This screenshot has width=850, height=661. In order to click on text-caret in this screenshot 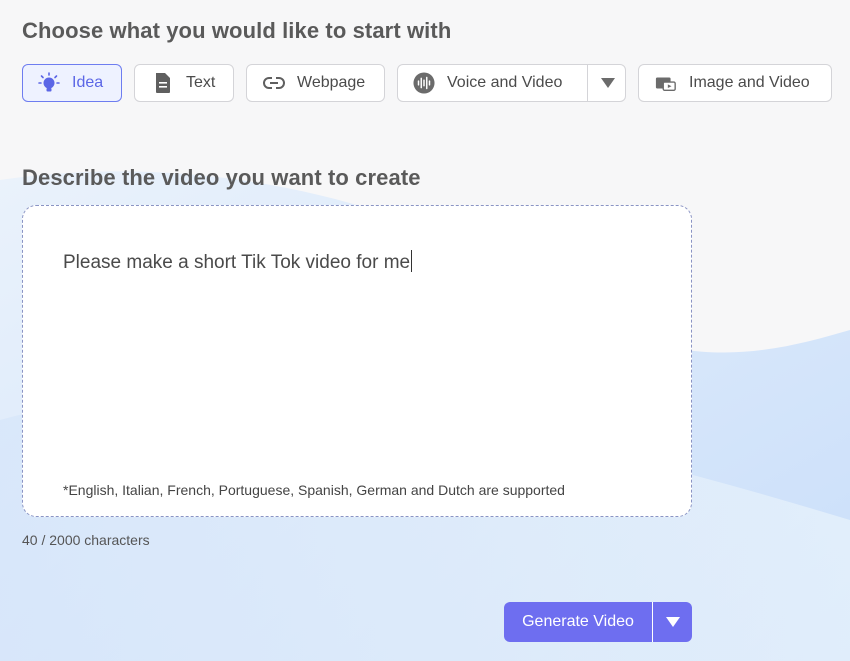, I will do `click(412, 261)`.